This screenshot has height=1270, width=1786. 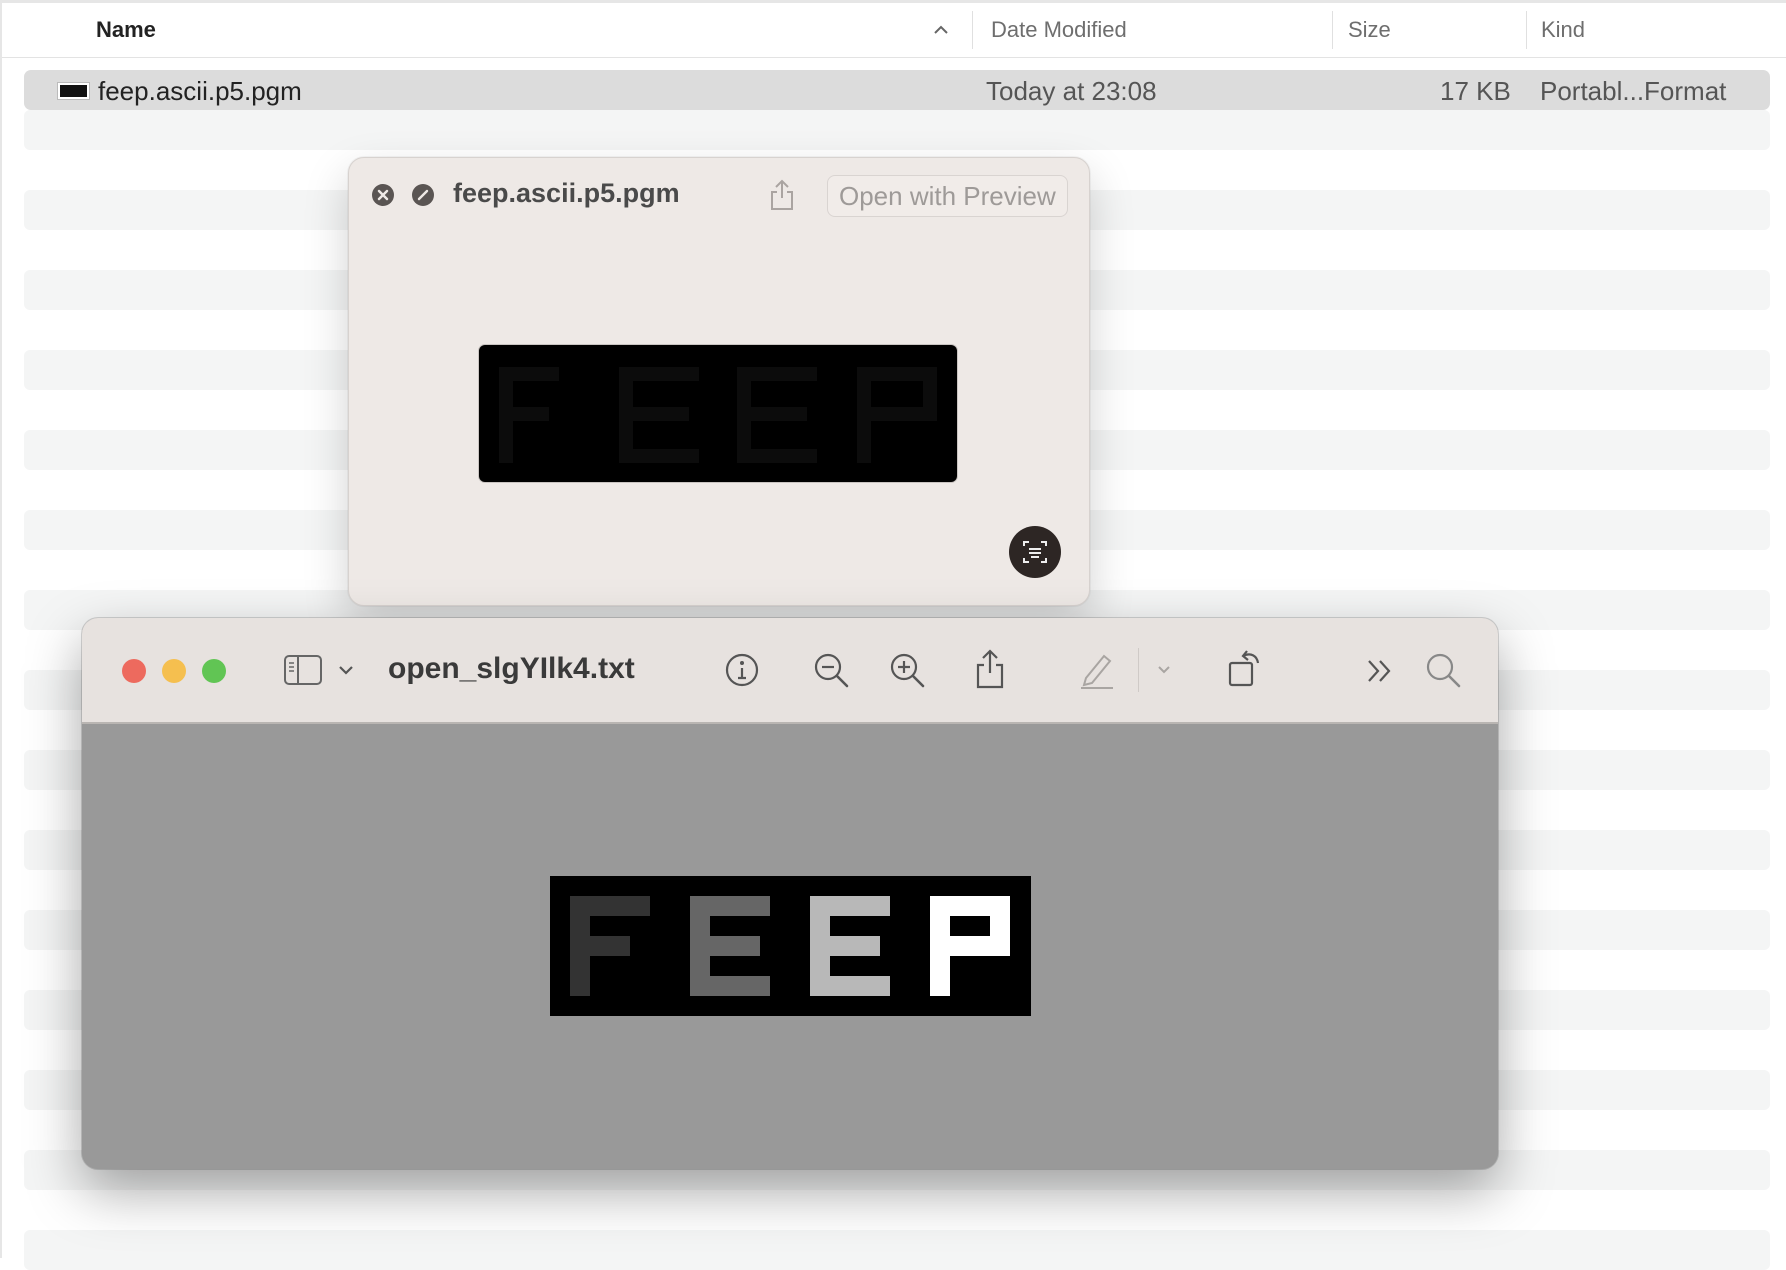 I want to click on open-with-preview-button: Open with Preview, so click(x=947, y=196).